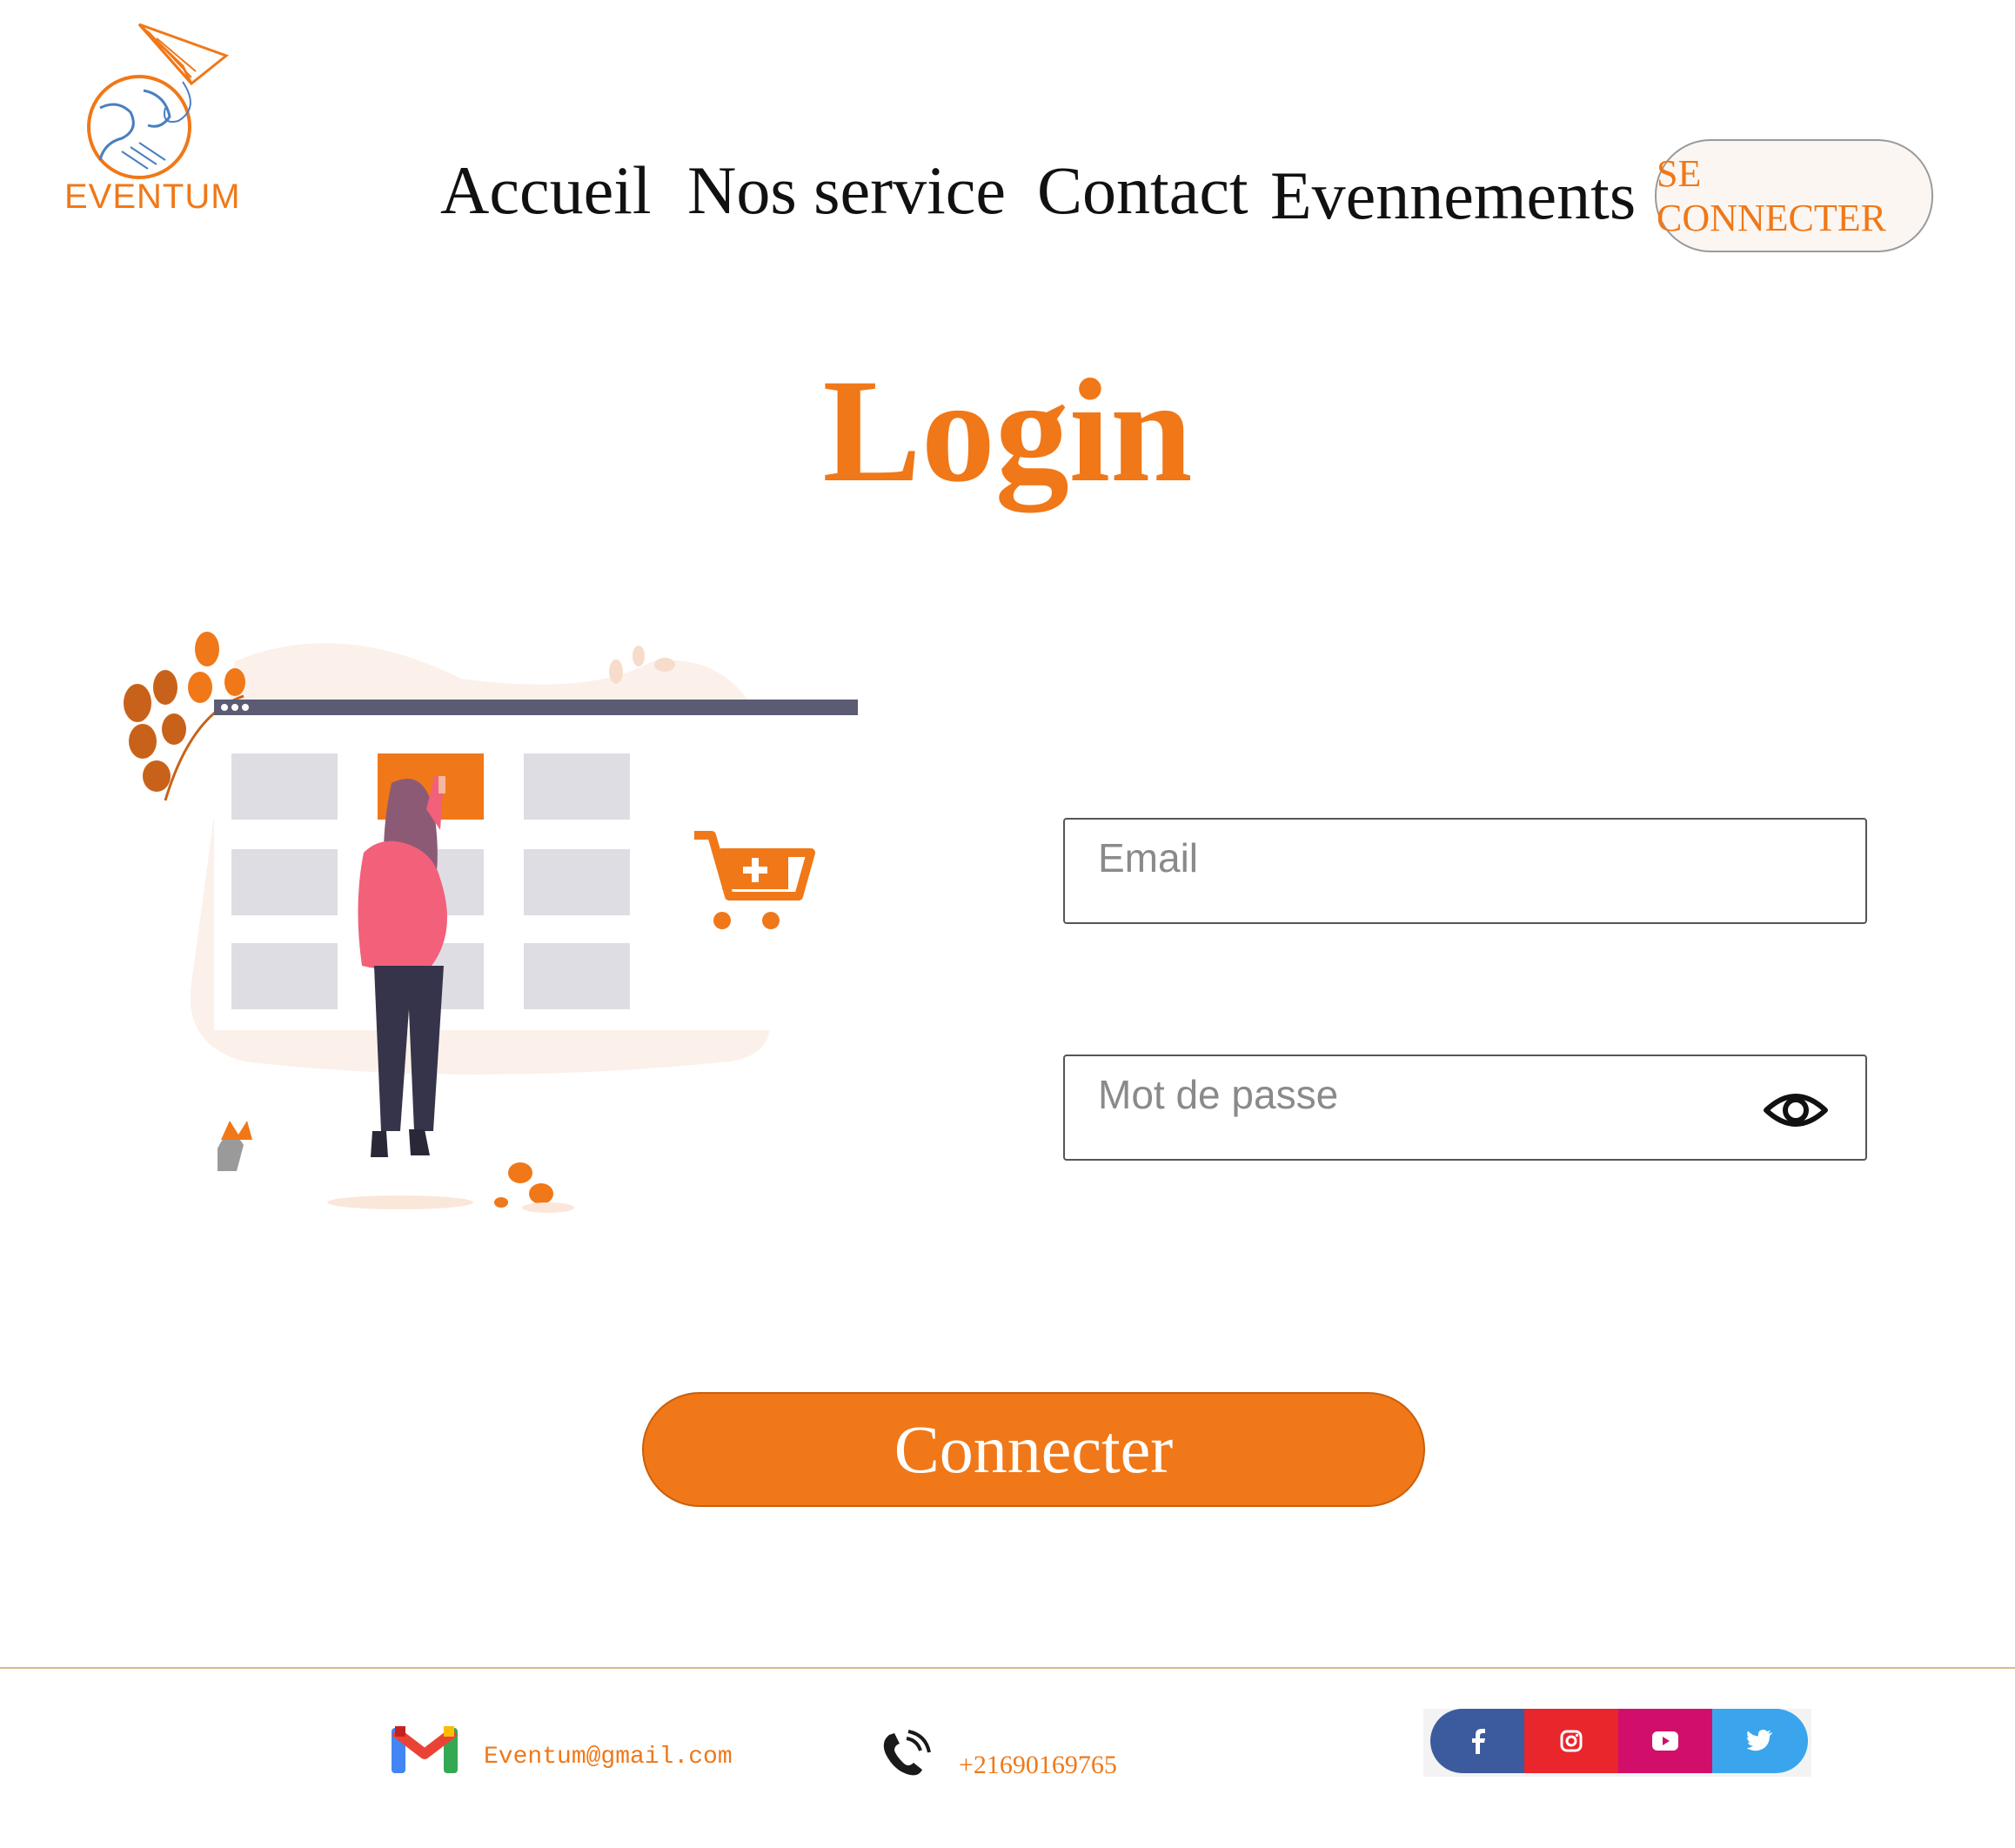  I want to click on eye-icon, so click(1796, 1110).